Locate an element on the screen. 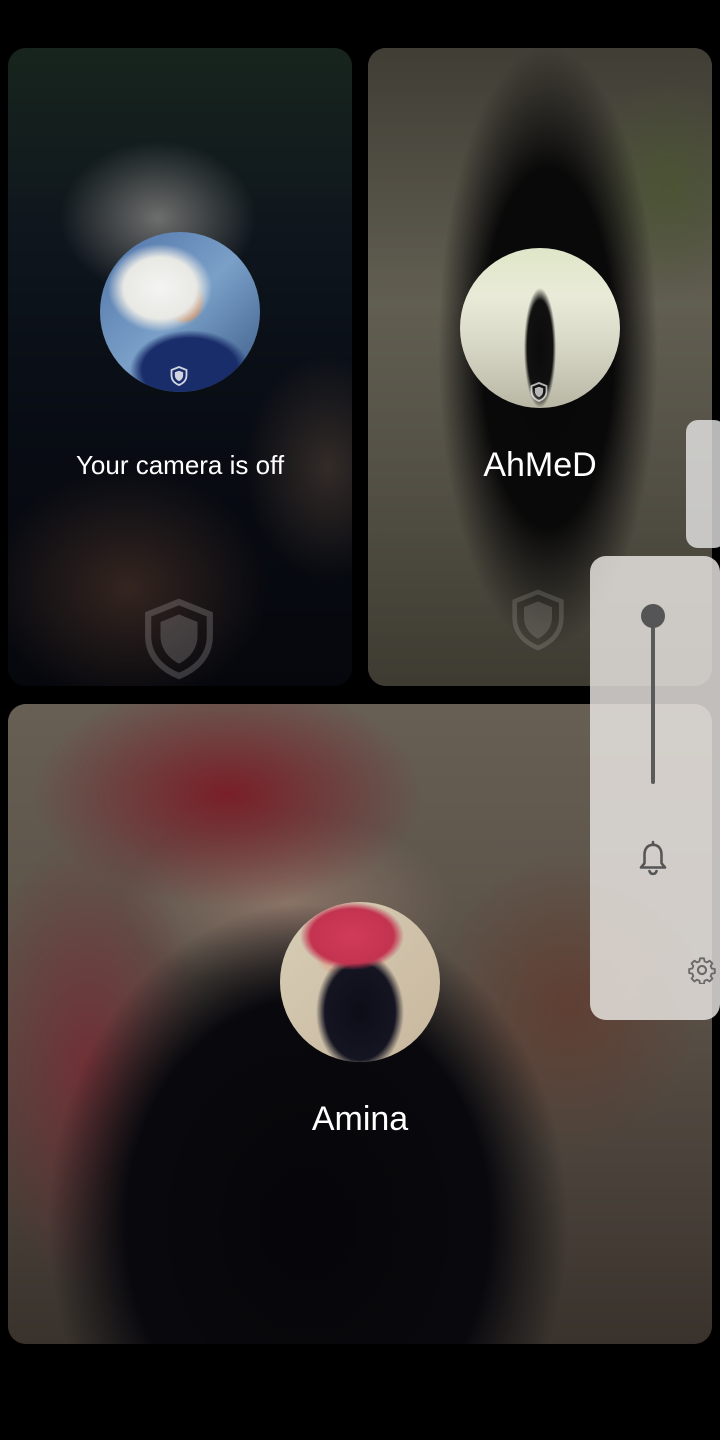 This screenshot has width=720, height=1440. participant-name: AhMeD is located at coordinates (540, 465).